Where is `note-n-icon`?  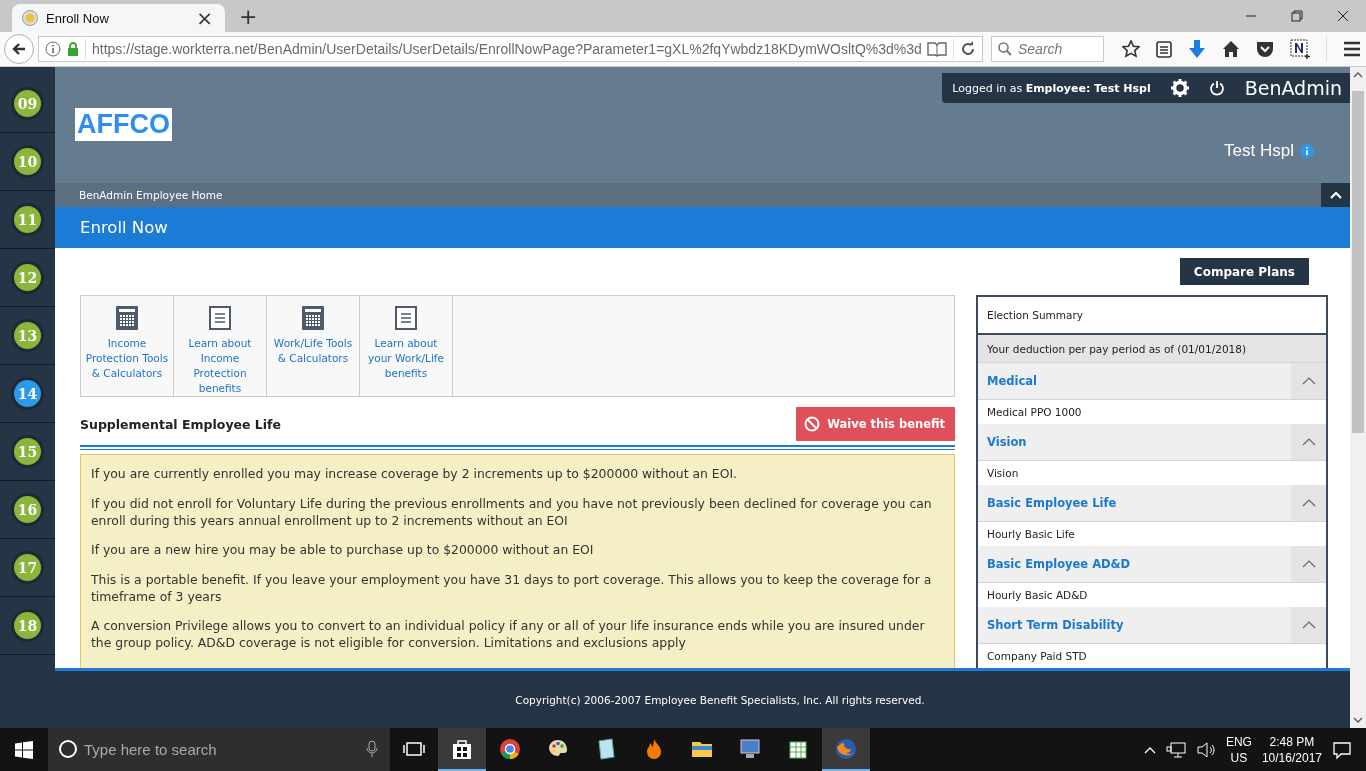
note-n-icon is located at coordinates (1300, 49).